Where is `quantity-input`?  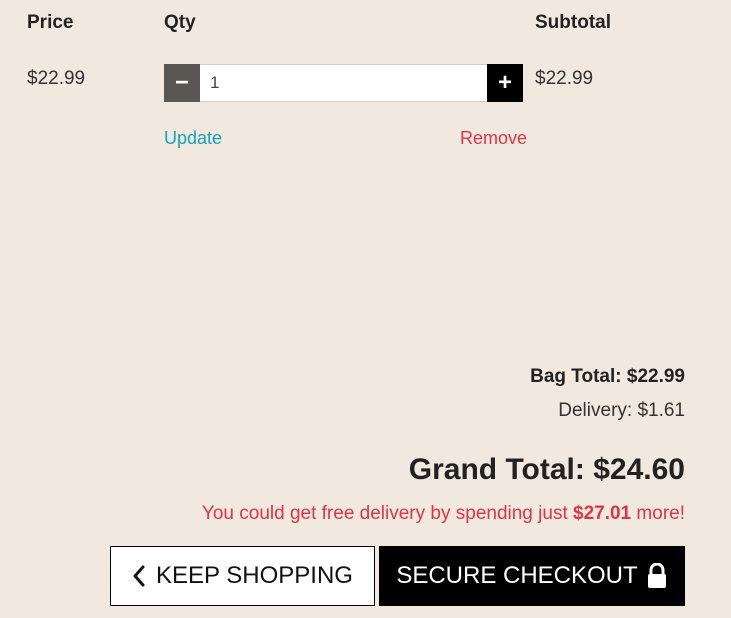
quantity-input is located at coordinates (343, 83).